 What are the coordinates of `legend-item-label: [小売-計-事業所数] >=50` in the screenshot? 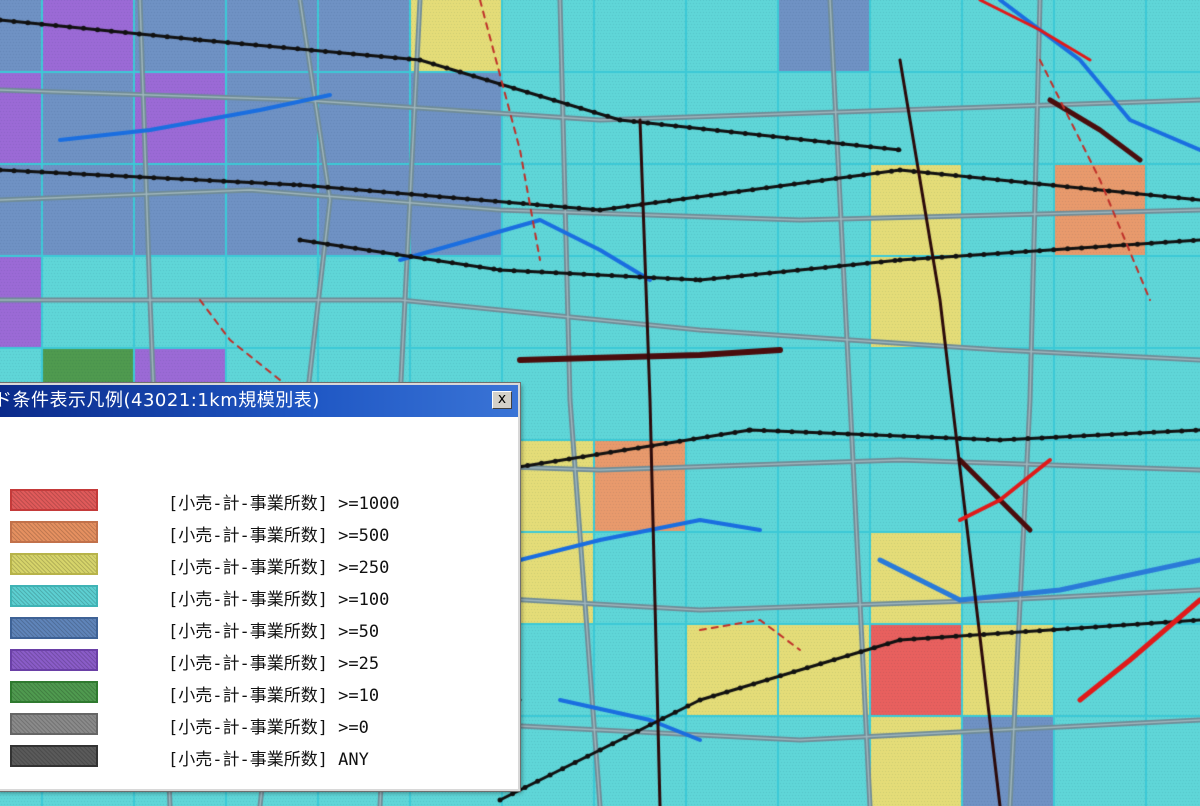 It's located at (274, 632).